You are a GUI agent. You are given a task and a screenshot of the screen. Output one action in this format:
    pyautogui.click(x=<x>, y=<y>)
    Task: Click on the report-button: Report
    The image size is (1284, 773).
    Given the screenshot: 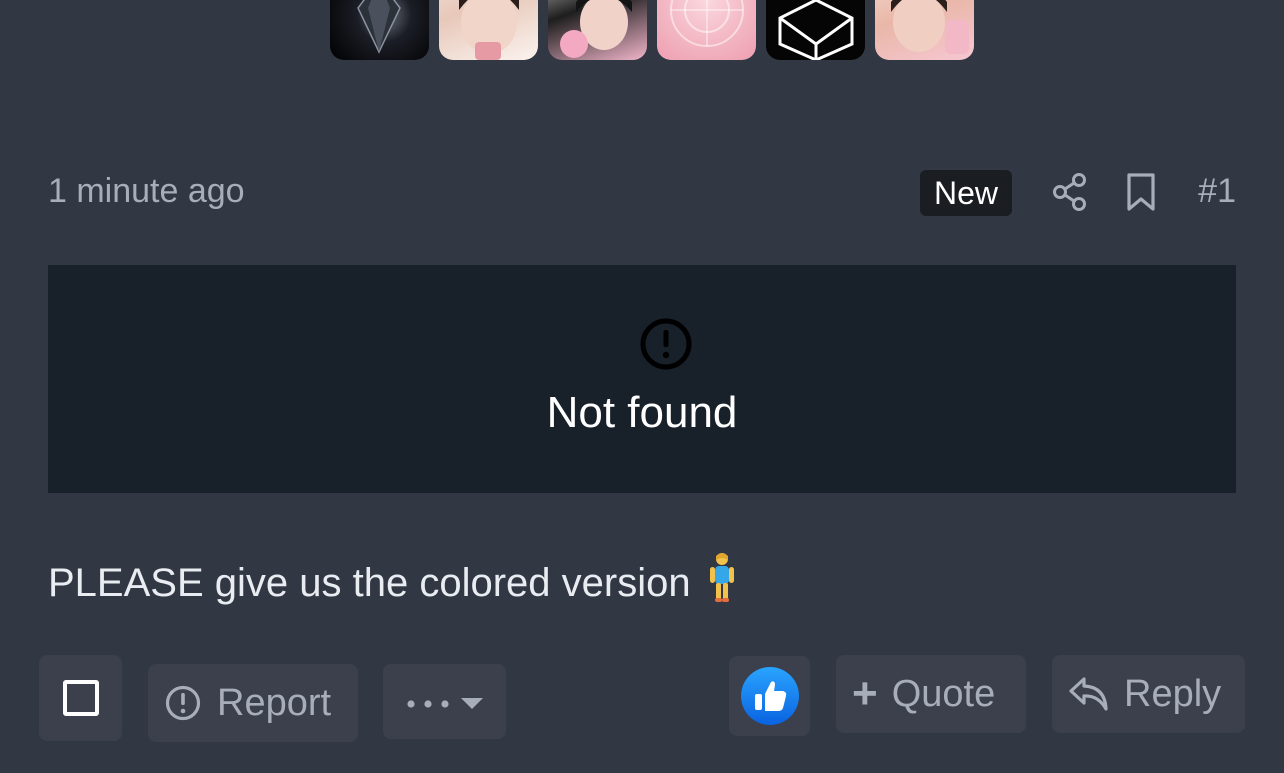 What is the action you would take?
    pyautogui.click(x=253, y=703)
    